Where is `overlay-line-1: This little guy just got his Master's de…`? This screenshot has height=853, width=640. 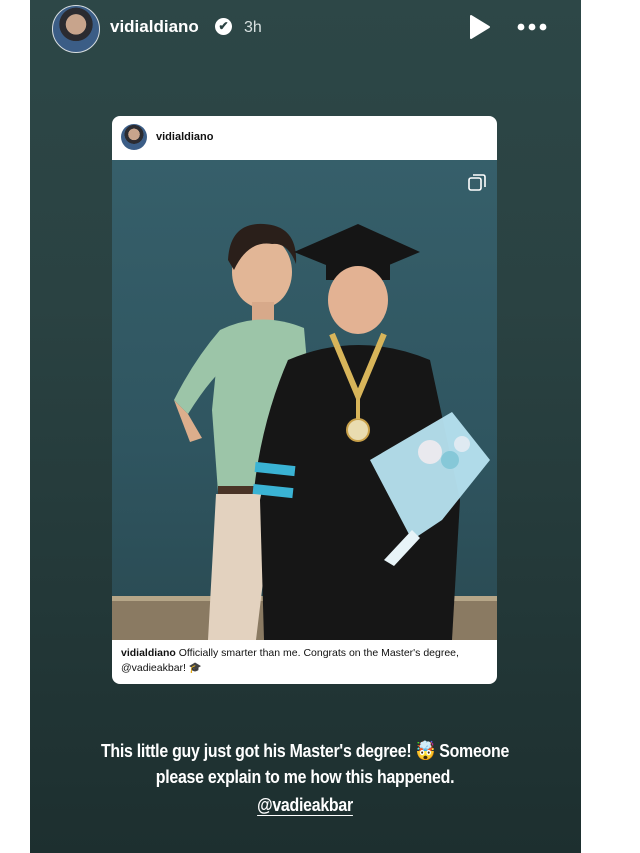
overlay-line-1: This little guy just got his Master's de… is located at coordinates (305, 750).